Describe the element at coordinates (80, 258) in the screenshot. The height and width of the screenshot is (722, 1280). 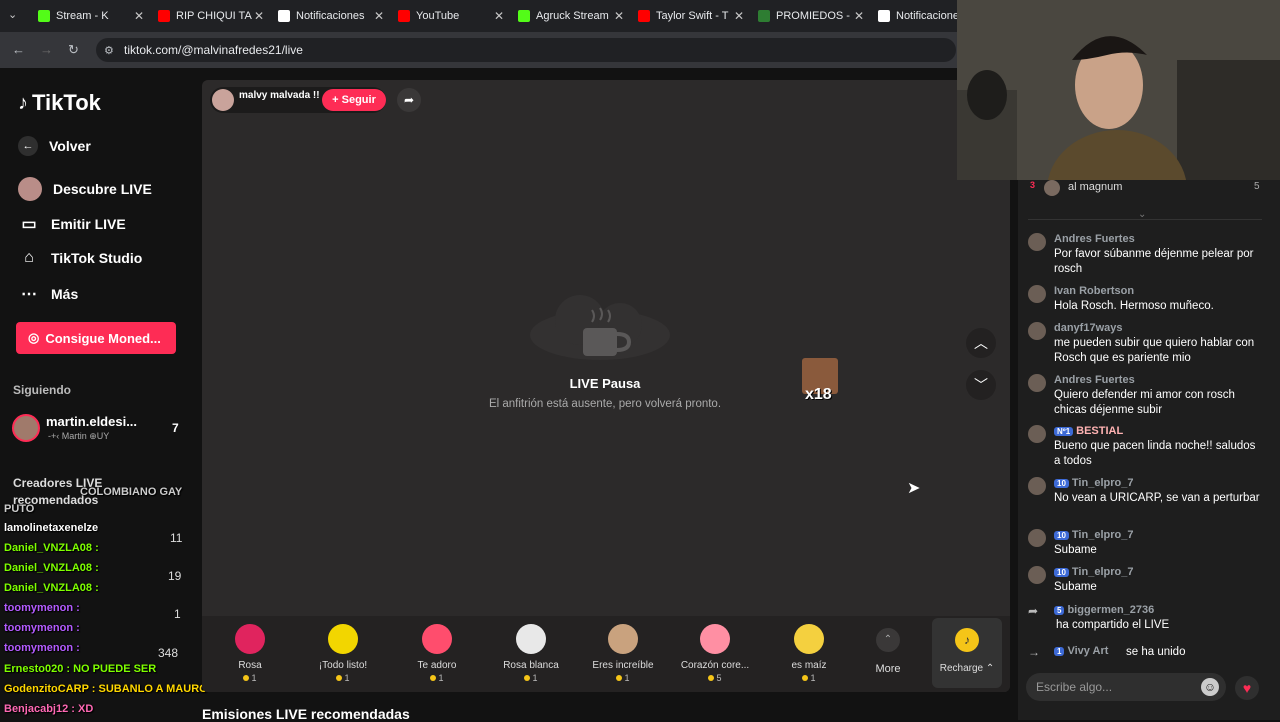
I see `sidebar-item-tiktok-studio: ⌂ TikTok Studio` at that location.